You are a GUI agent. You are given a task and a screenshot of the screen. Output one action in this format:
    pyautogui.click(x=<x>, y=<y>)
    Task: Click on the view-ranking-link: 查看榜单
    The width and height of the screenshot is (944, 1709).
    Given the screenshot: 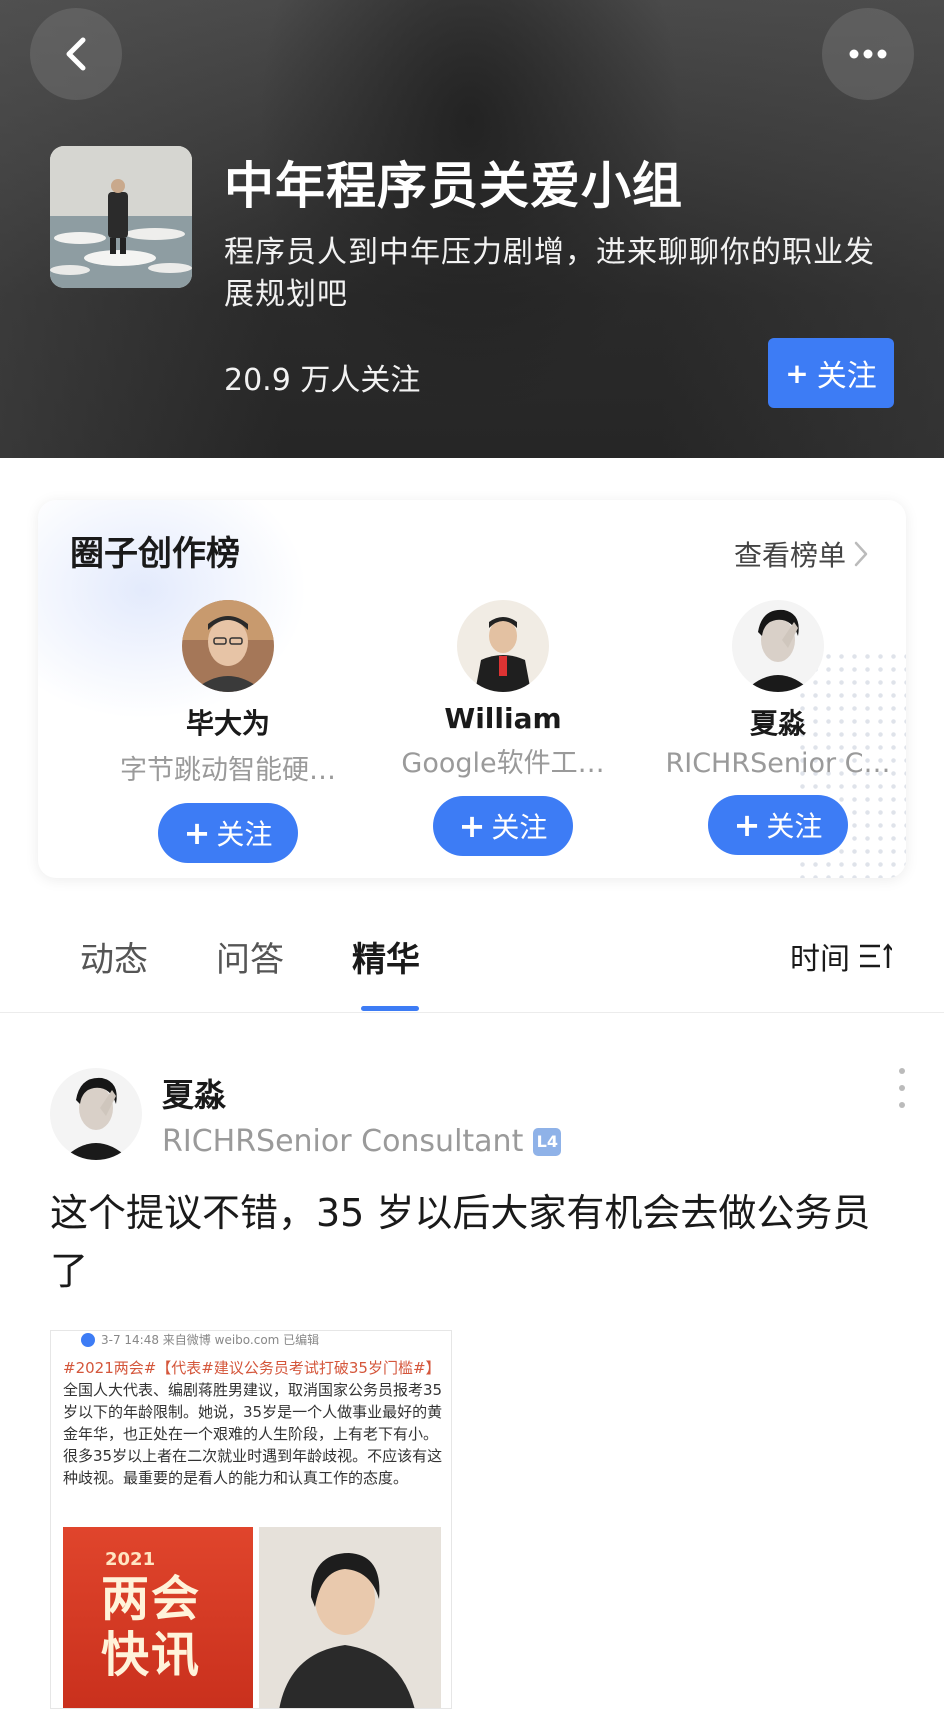 What is the action you would take?
    pyautogui.click(x=801, y=554)
    